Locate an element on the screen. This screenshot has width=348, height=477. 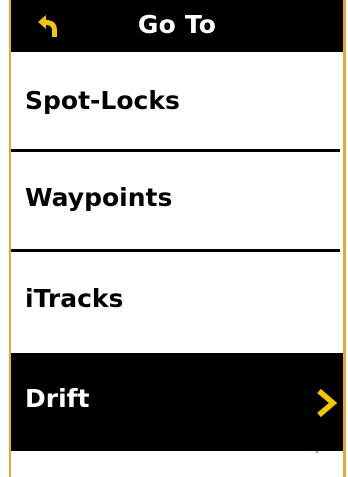
divider is located at coordinates (175, 250).